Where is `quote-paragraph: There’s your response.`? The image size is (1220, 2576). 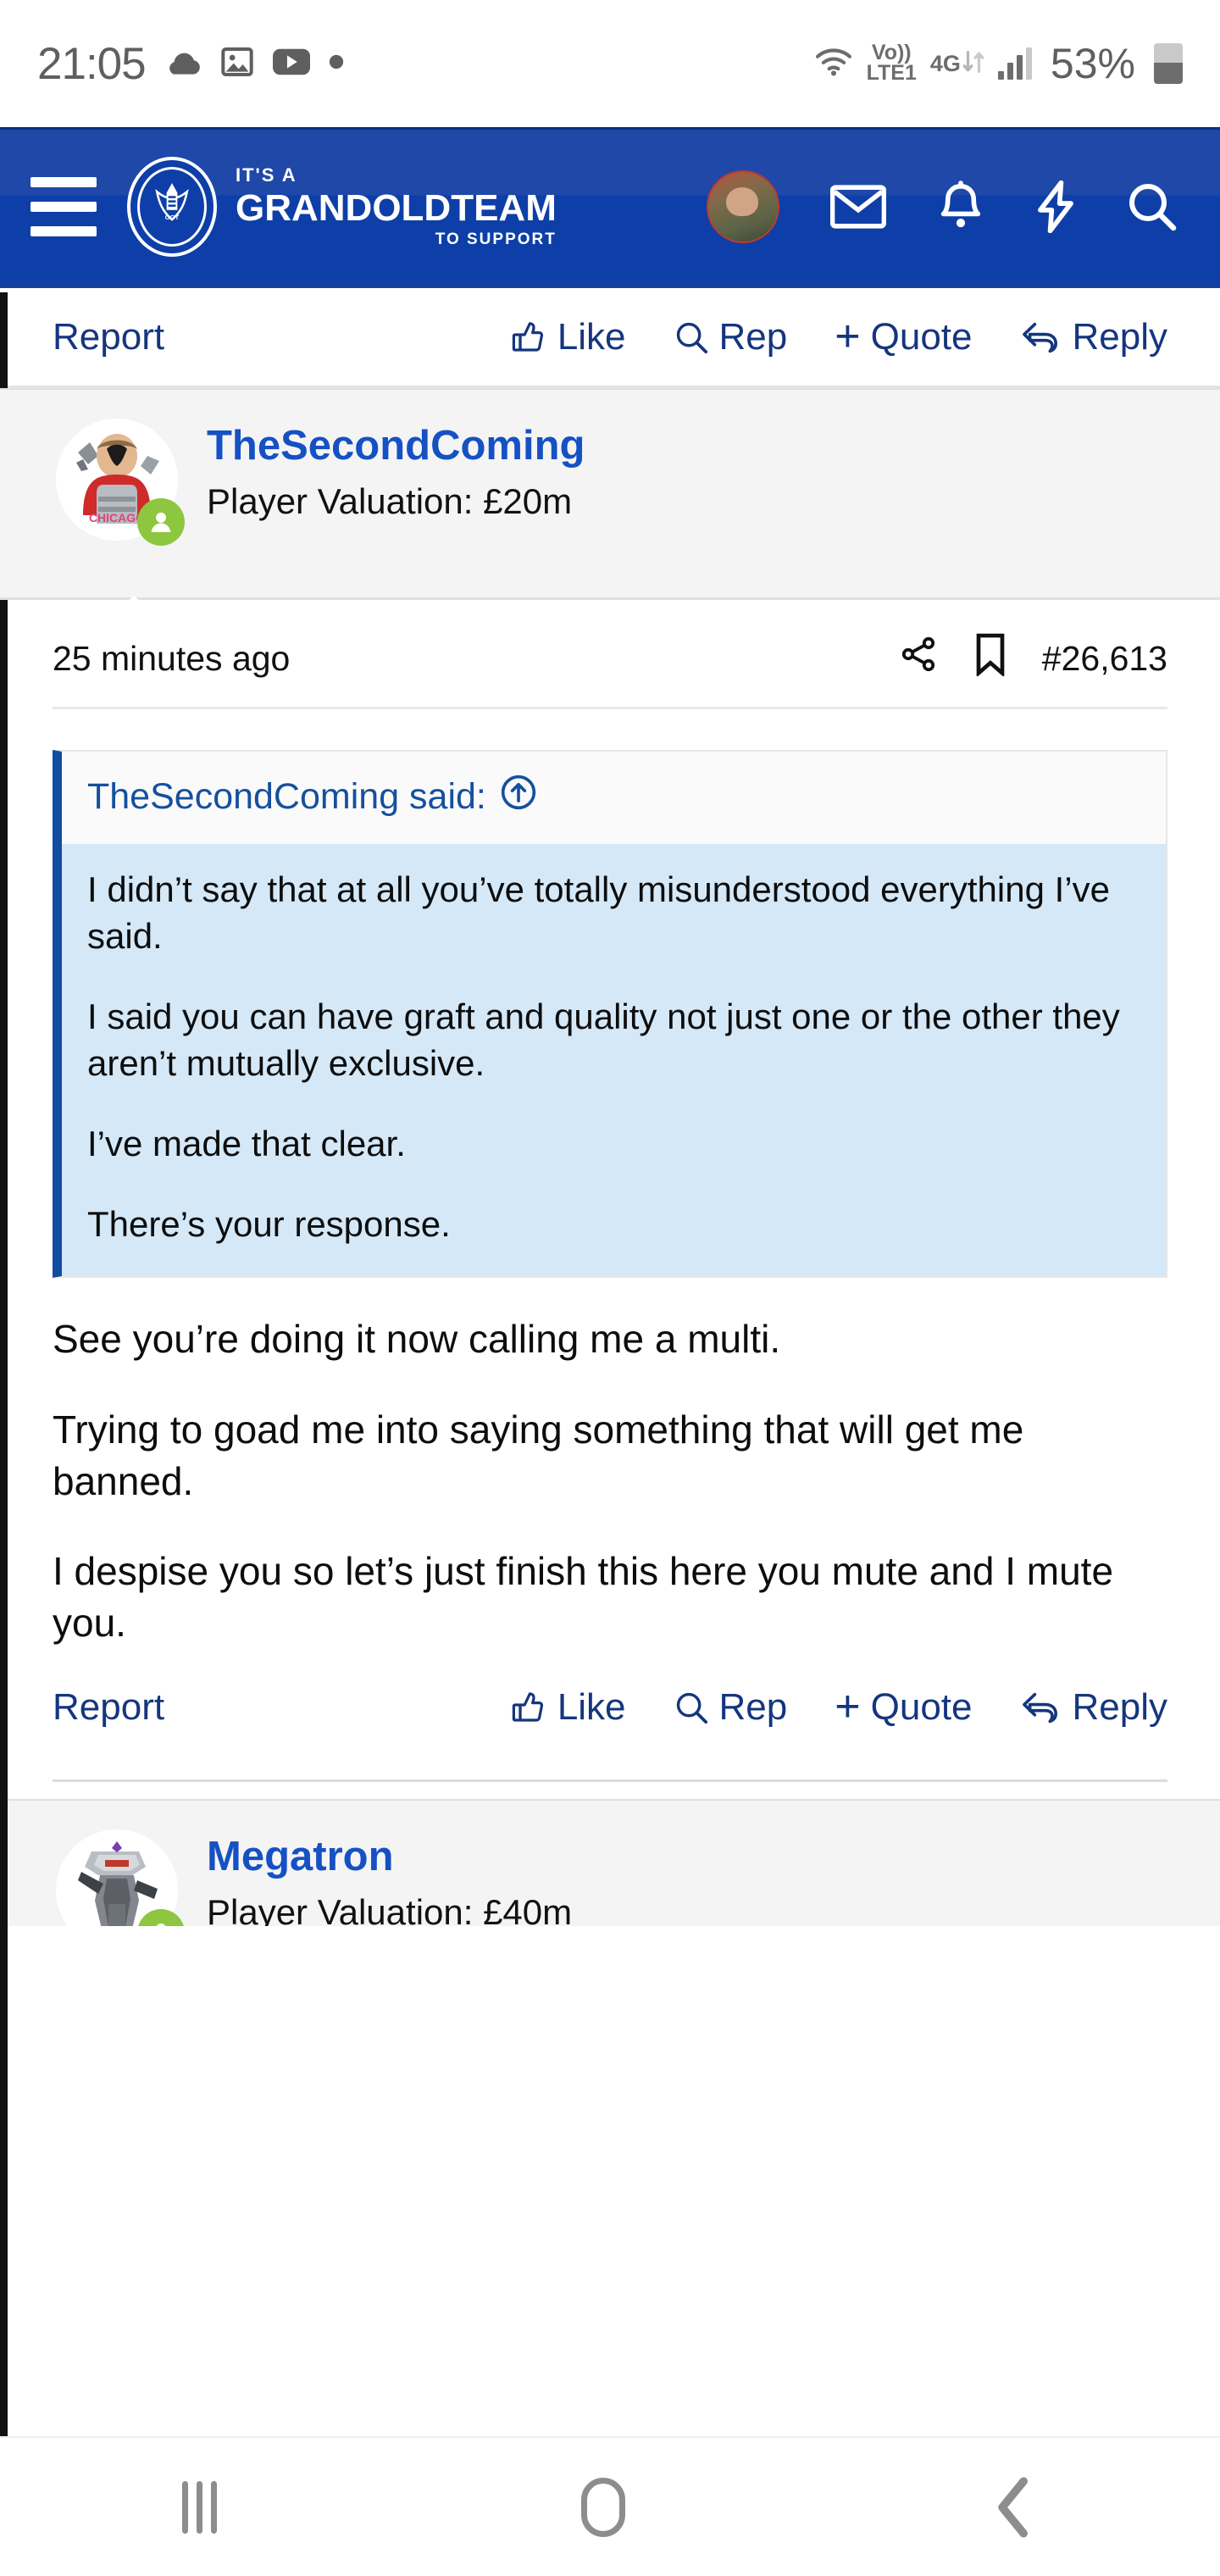 quote-paragraph: There’s your response. is located at coordinates (269, 1224).